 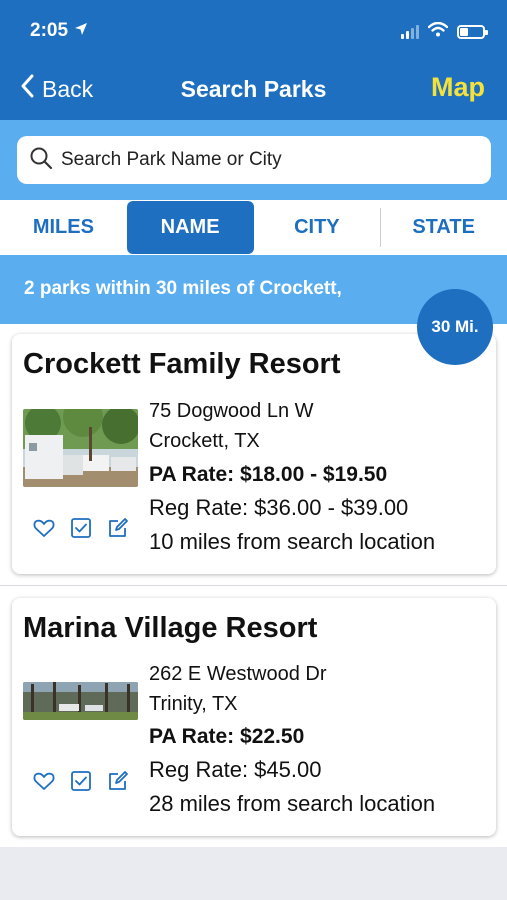 I want to click on park-pa-rate: PA Rate: $22.50, so click(x=227, y=736).